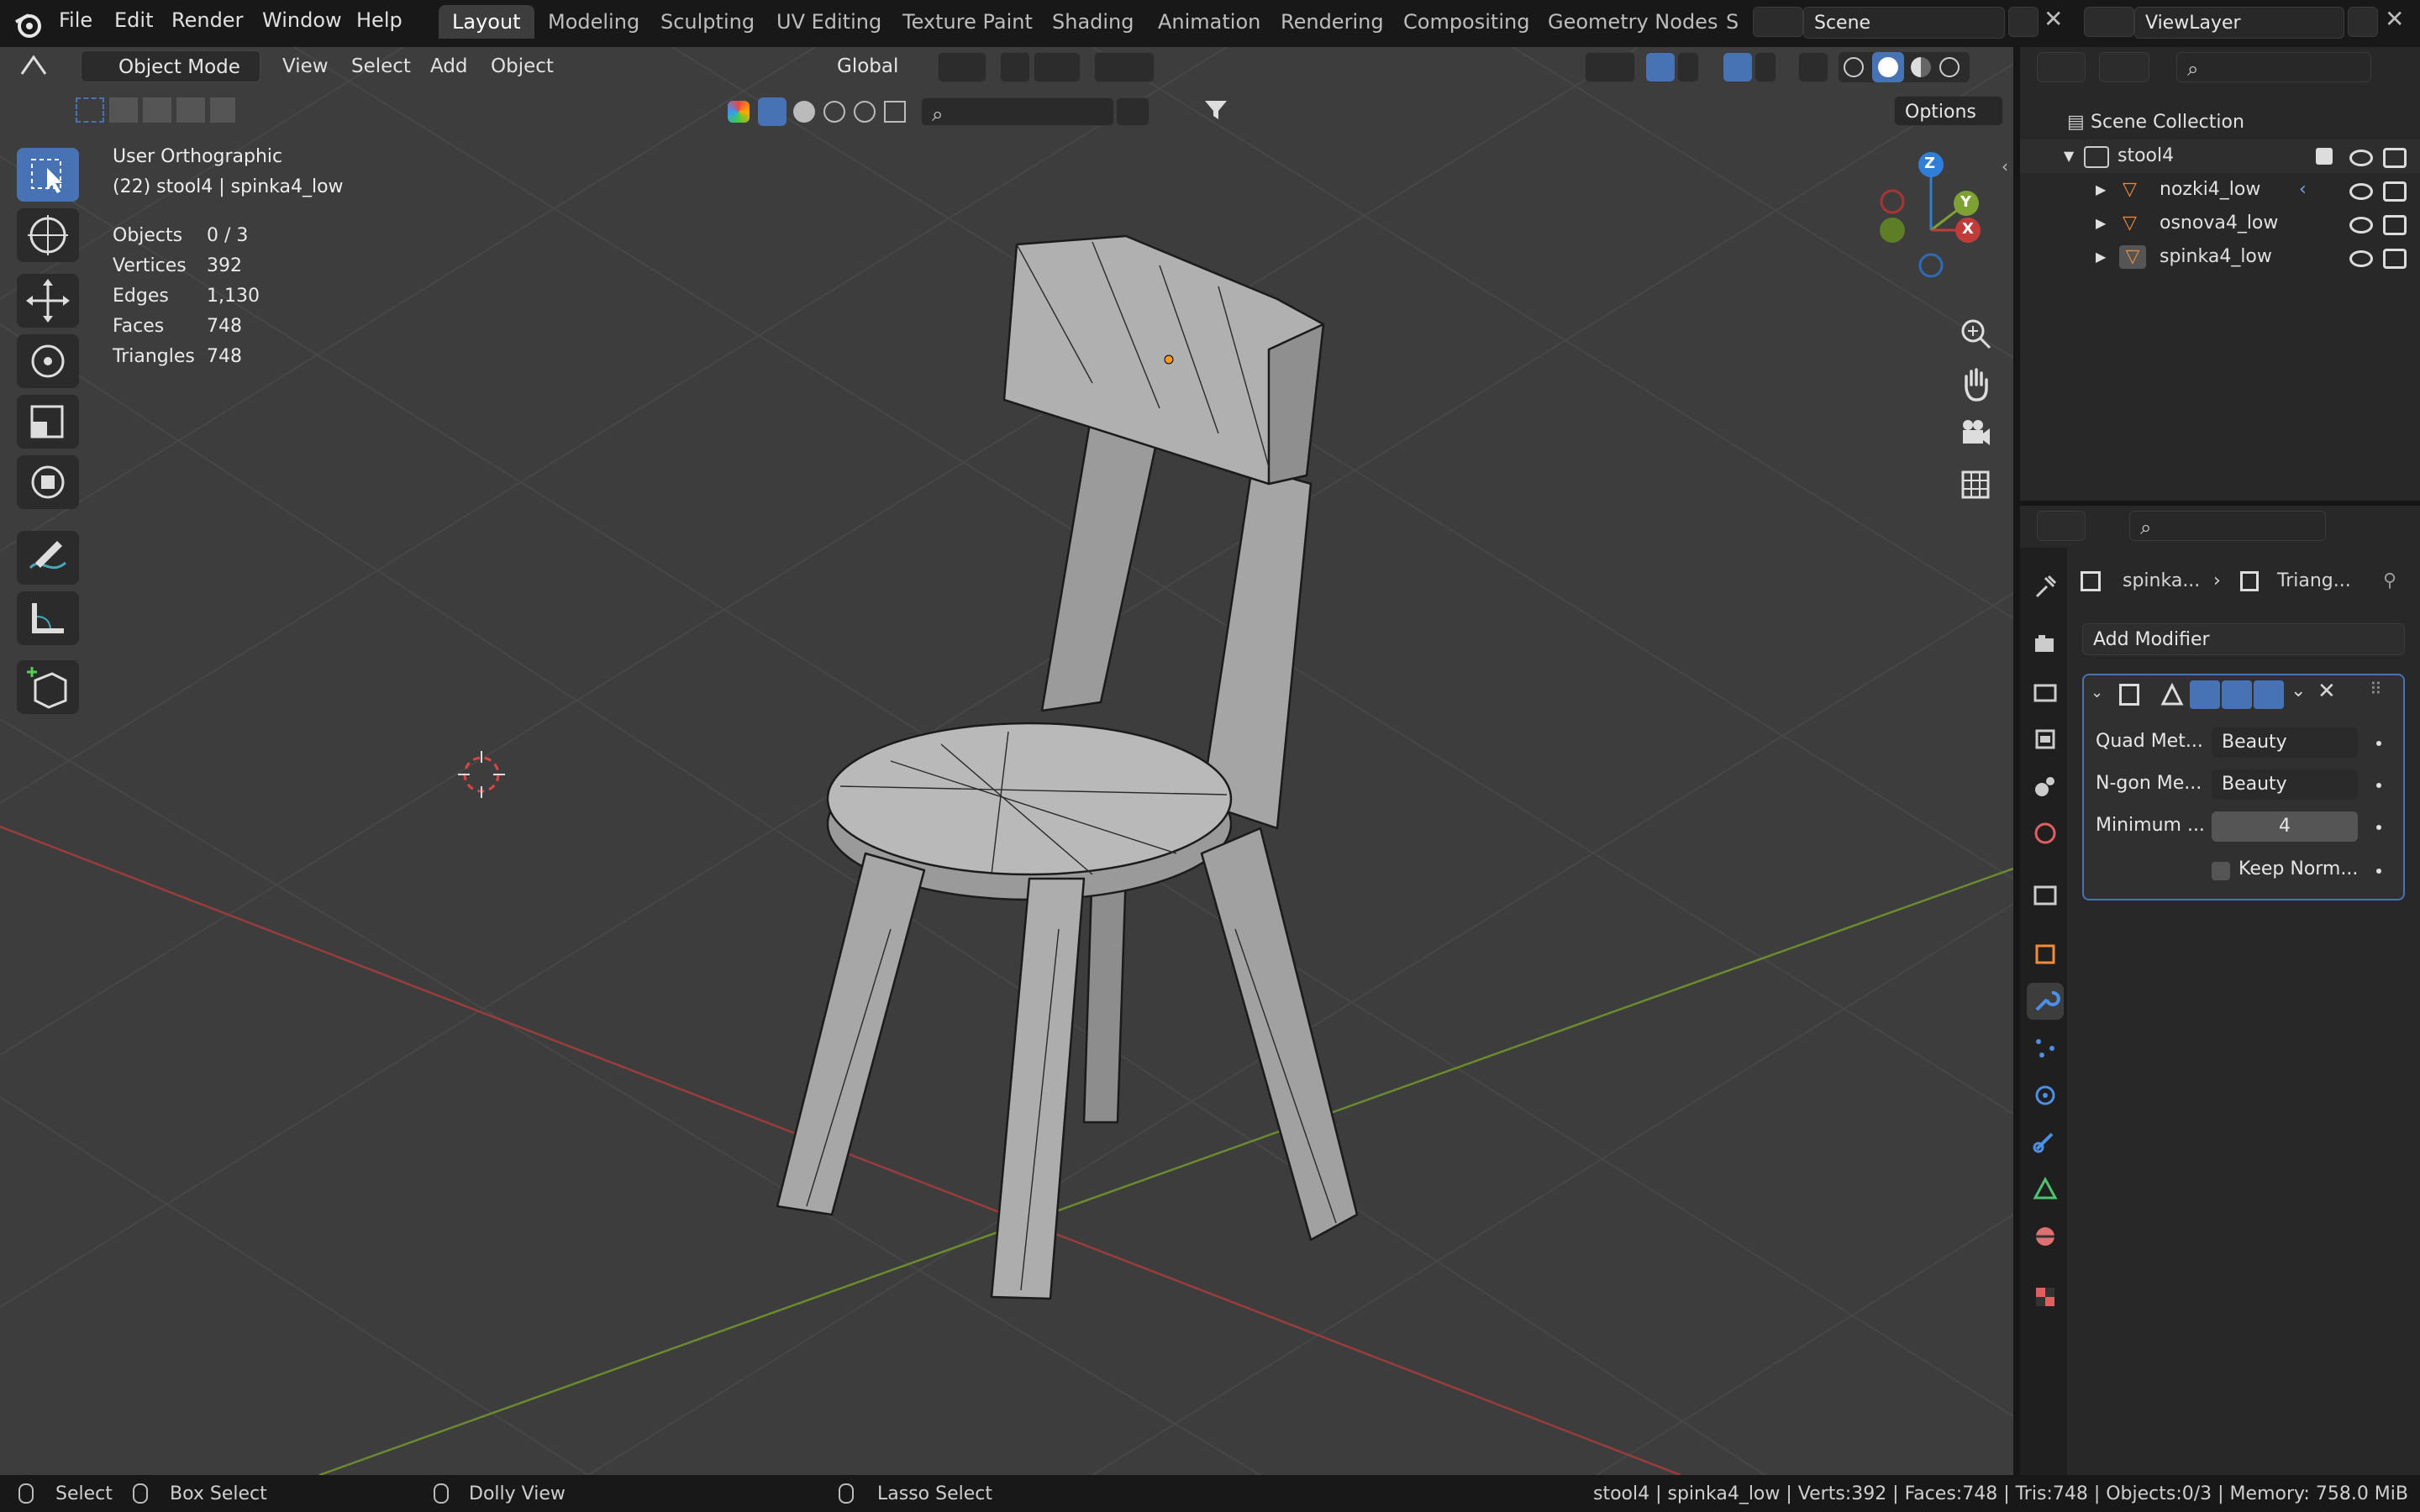 The image size is (2420, 1512). Describe the element at coordinates (48, 175) in the screenshot. I see `select-box-tool` at that location.